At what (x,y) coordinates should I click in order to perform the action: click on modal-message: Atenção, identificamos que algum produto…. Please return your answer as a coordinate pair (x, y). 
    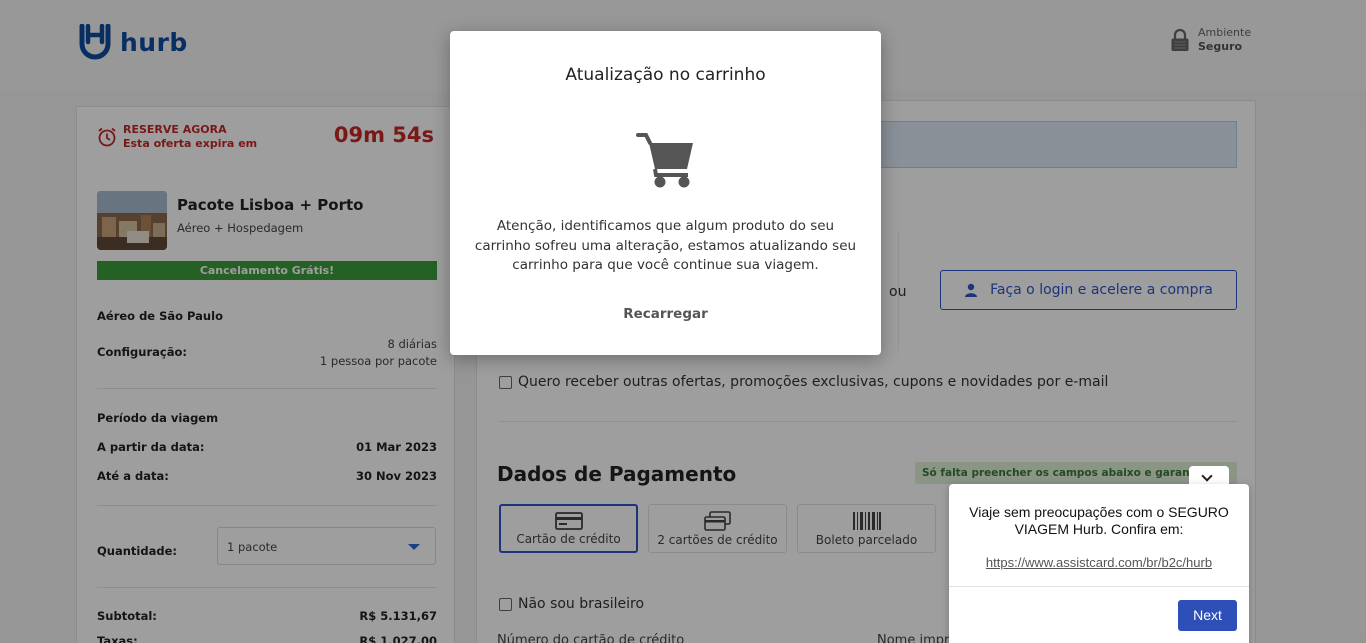
    Looking at the image, I should click on (665, 245).